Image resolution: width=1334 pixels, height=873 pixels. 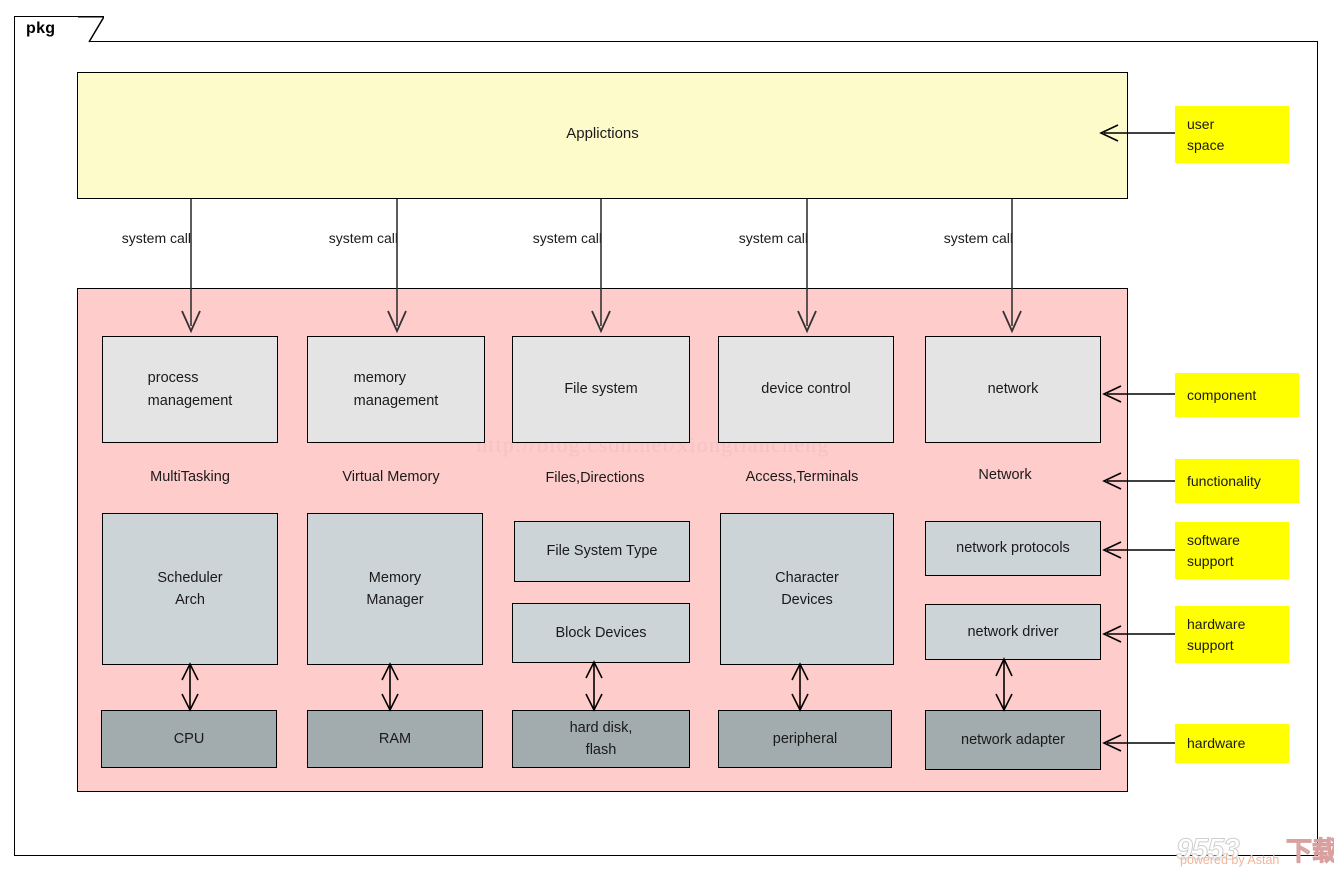 I want to click on hardware-label-3: hard disk, flash, so click(x=601, y=738).